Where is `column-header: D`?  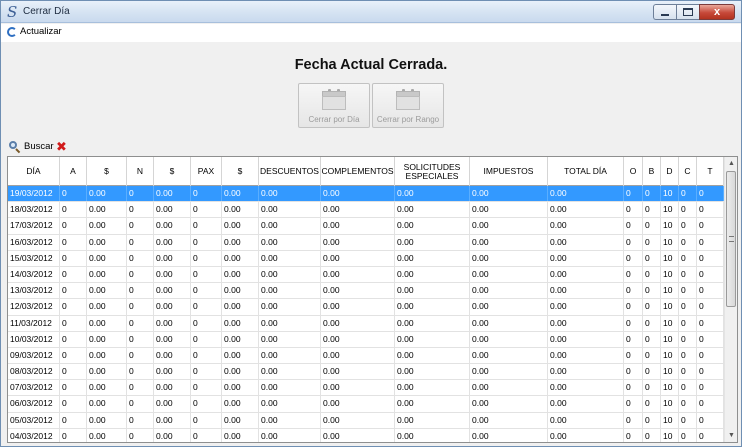
column-header: D is located at coordinates (670, 171).